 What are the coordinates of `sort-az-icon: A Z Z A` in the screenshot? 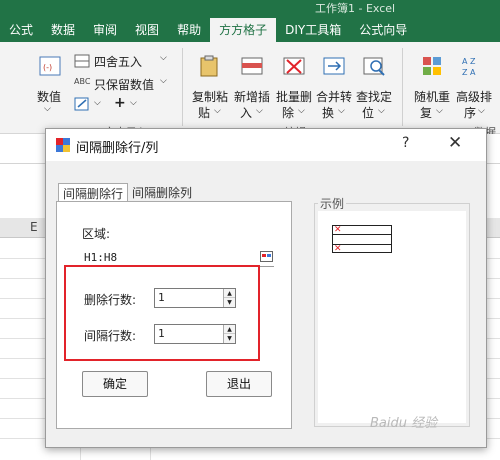 It's located at (469, 67).